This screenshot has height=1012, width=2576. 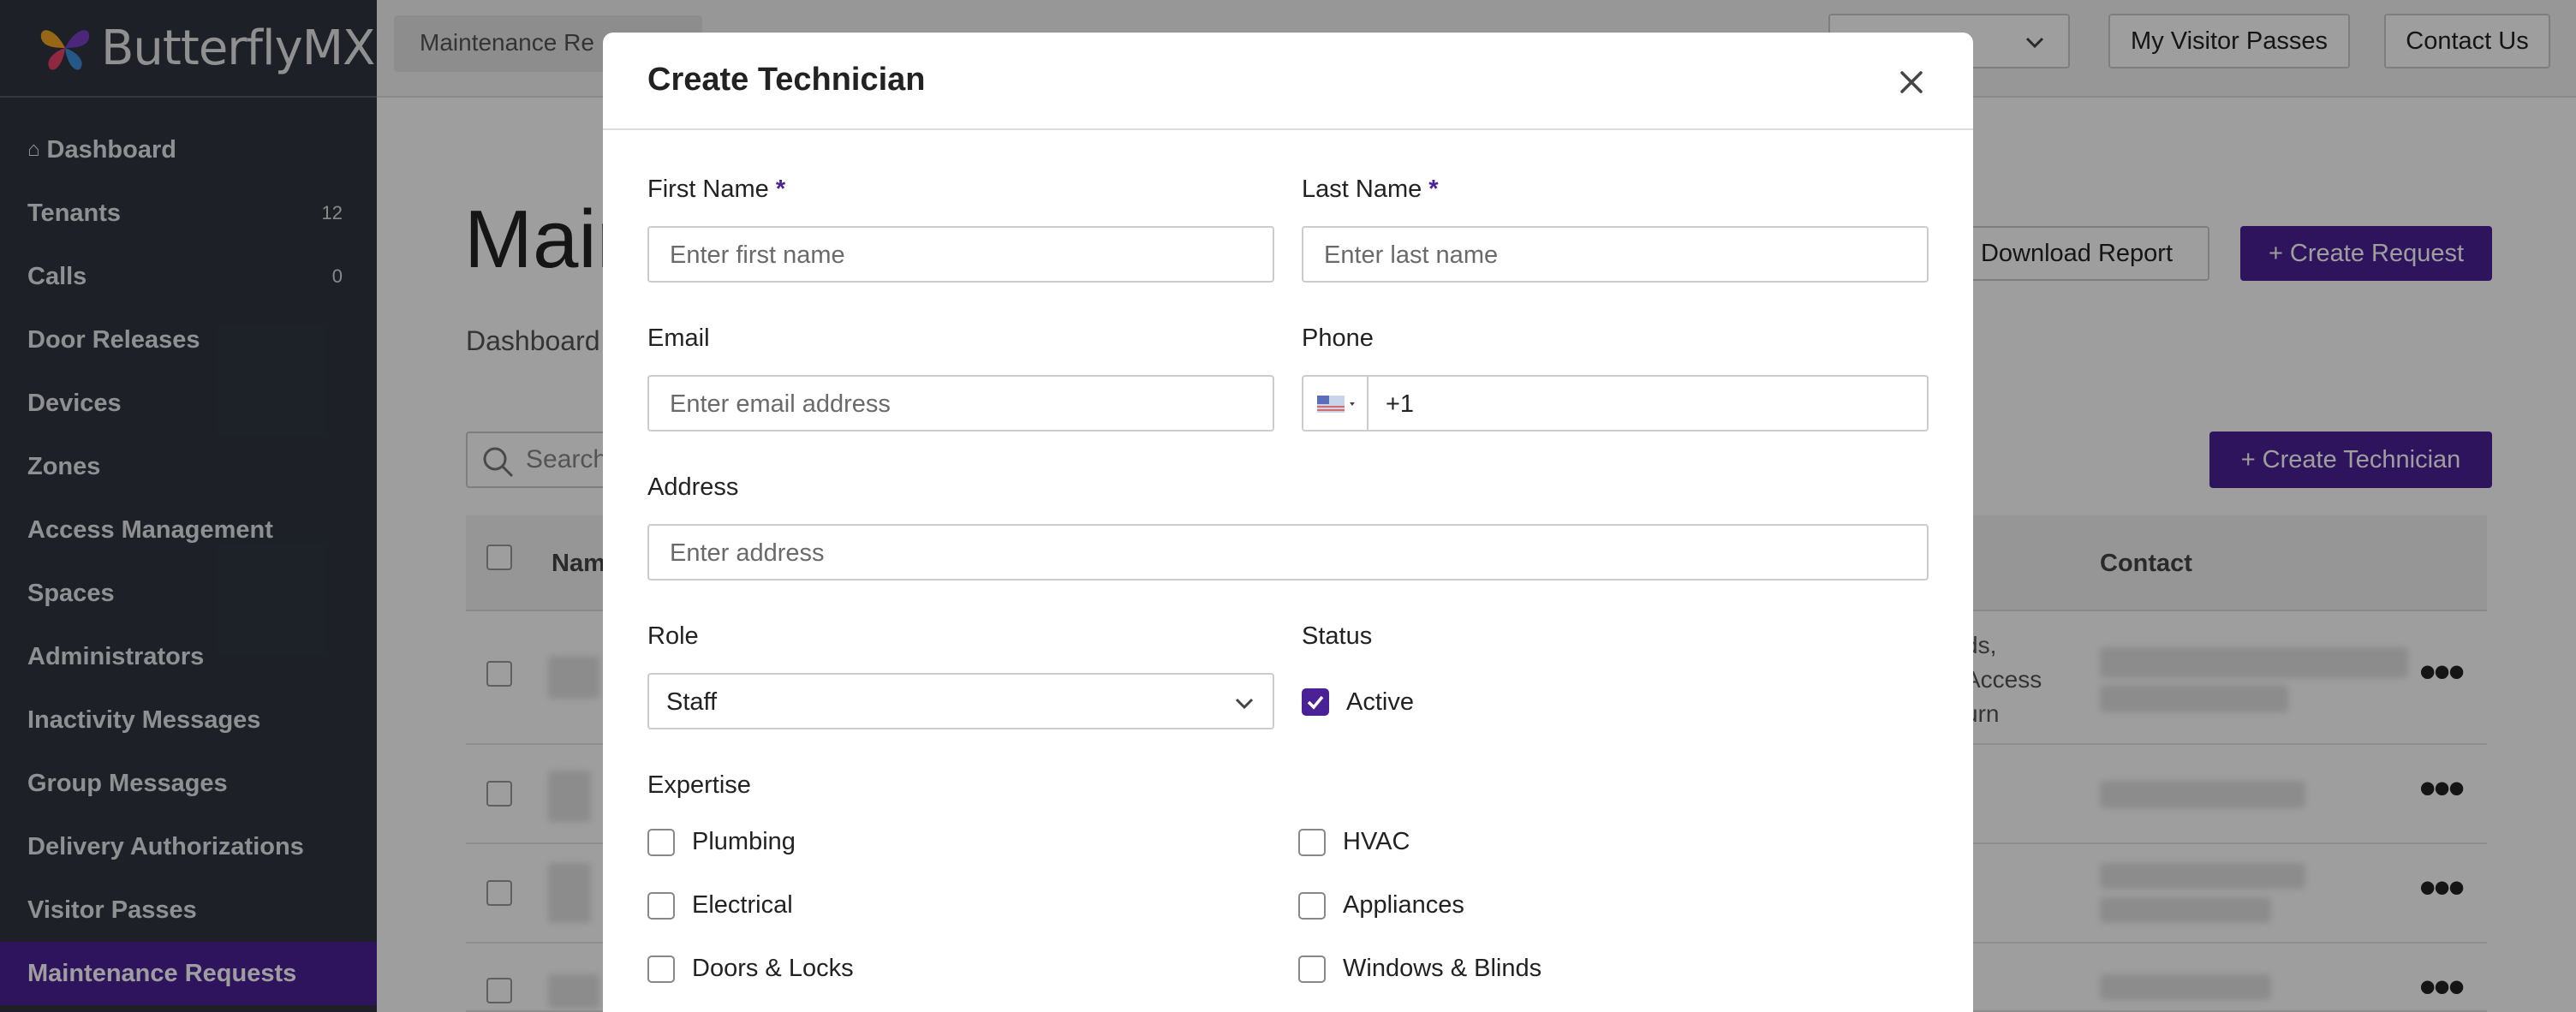 I want to click on status-label: Status, so click(x=1337, y=636).